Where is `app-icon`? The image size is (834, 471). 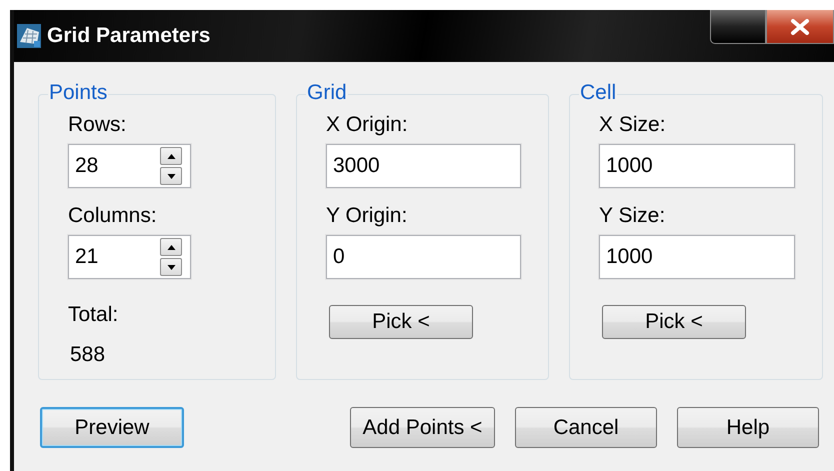
app-icon is located at coordinates (29, 36).